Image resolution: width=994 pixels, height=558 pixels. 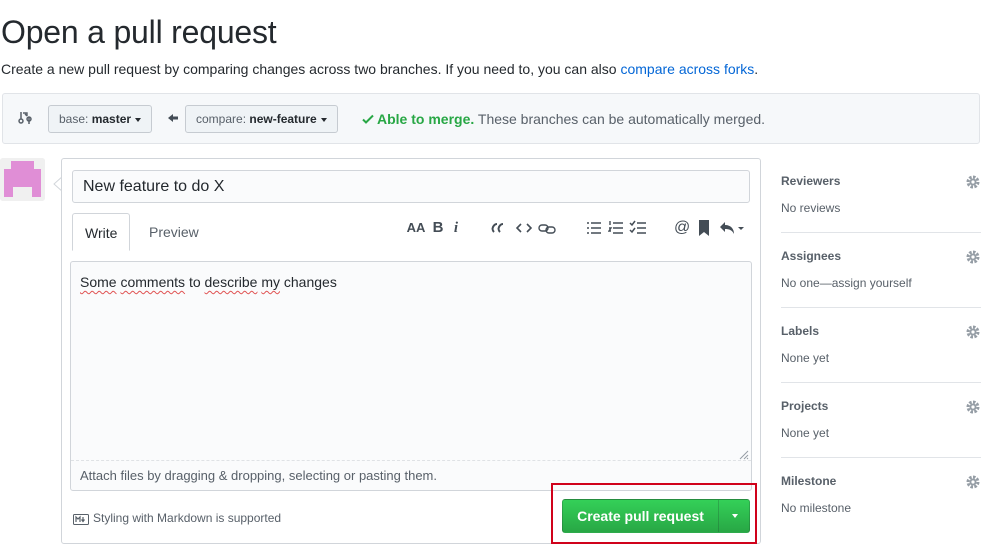 What do you see at coordinates (881, 494) in the screenshot?
I see `sidebar-milestone: Milestone No milestone` at bounding box center [881, 494].